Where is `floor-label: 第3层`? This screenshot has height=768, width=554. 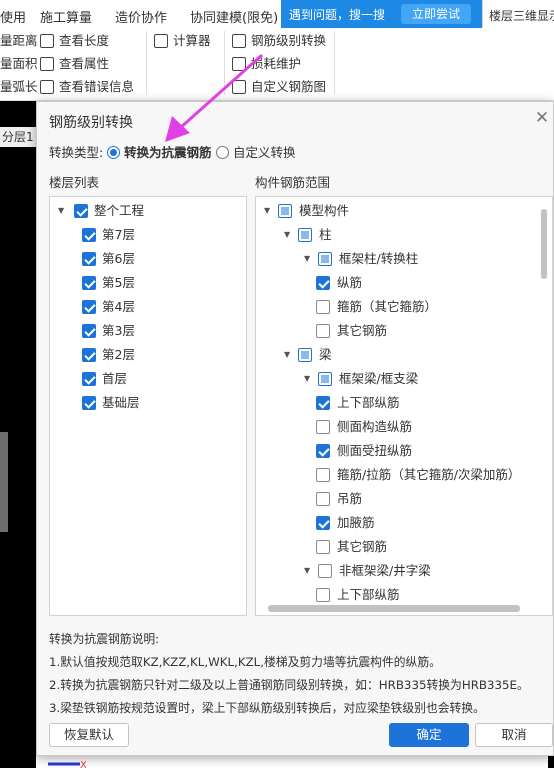
floor-label: 第3层 is located at coordinates (118, 330).